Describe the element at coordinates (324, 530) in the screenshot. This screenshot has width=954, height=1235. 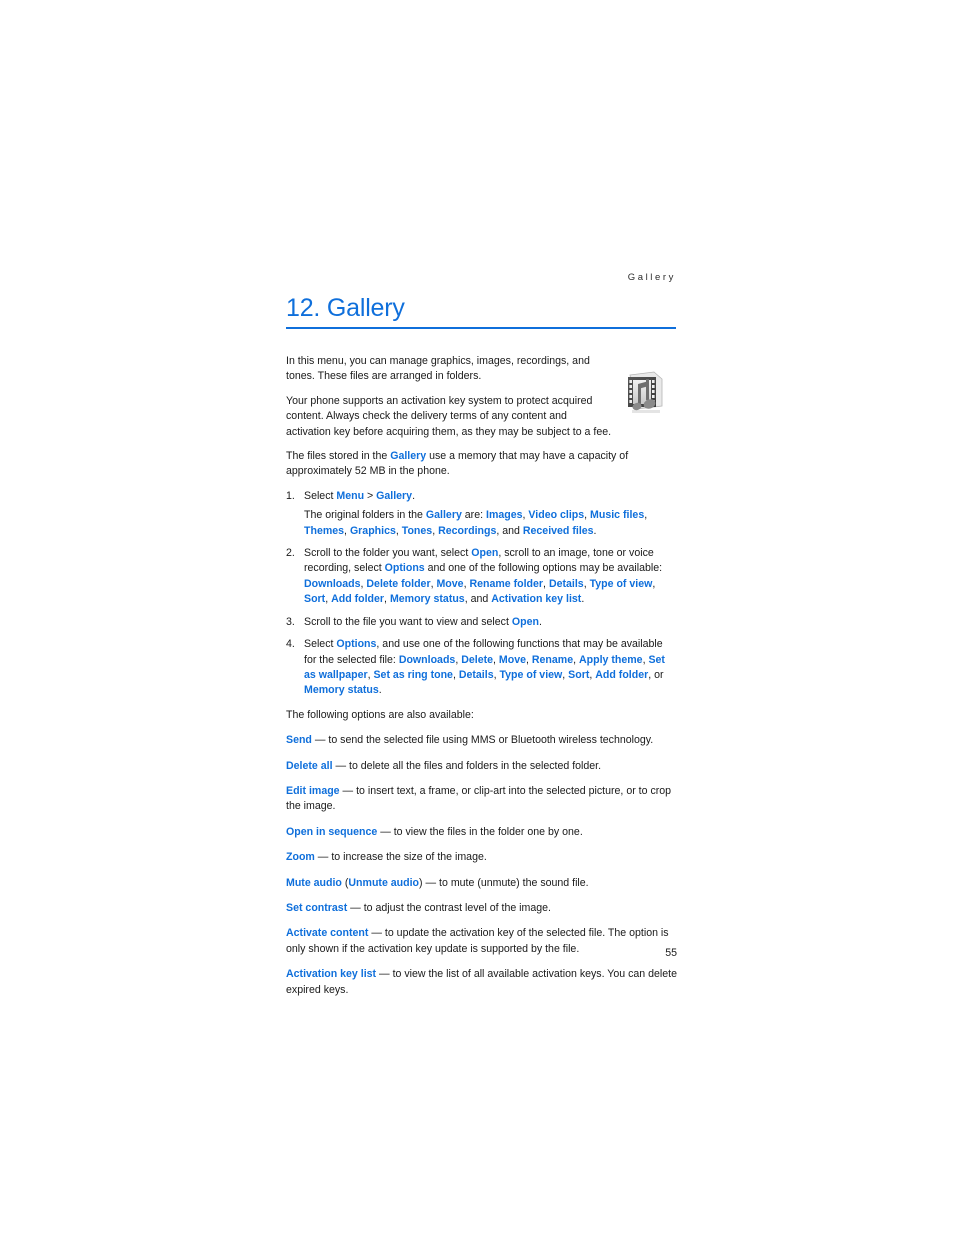
I see `keyword-themes: Themes` at that location.